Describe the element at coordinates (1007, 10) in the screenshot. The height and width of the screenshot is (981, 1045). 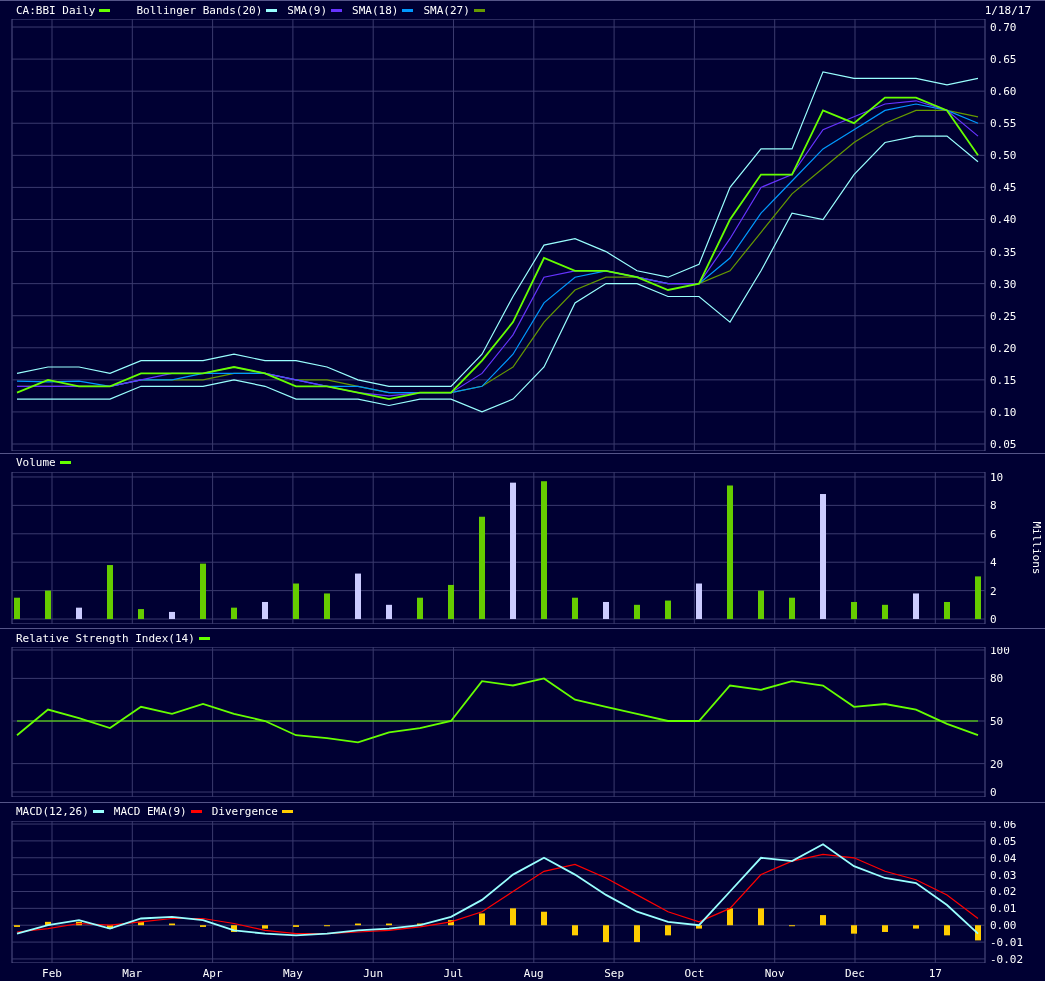
I see `chart-date: 1/18/17` at that location.